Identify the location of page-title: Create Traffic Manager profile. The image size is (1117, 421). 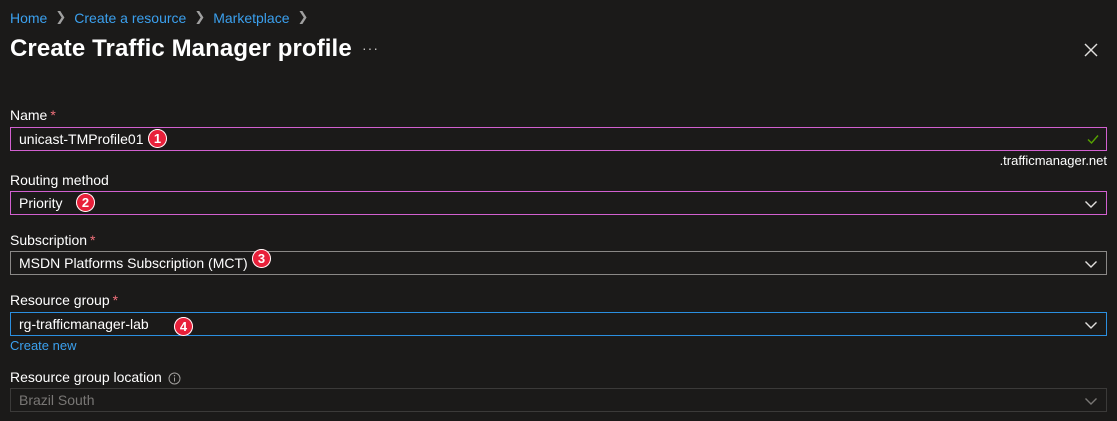
(181, 48).